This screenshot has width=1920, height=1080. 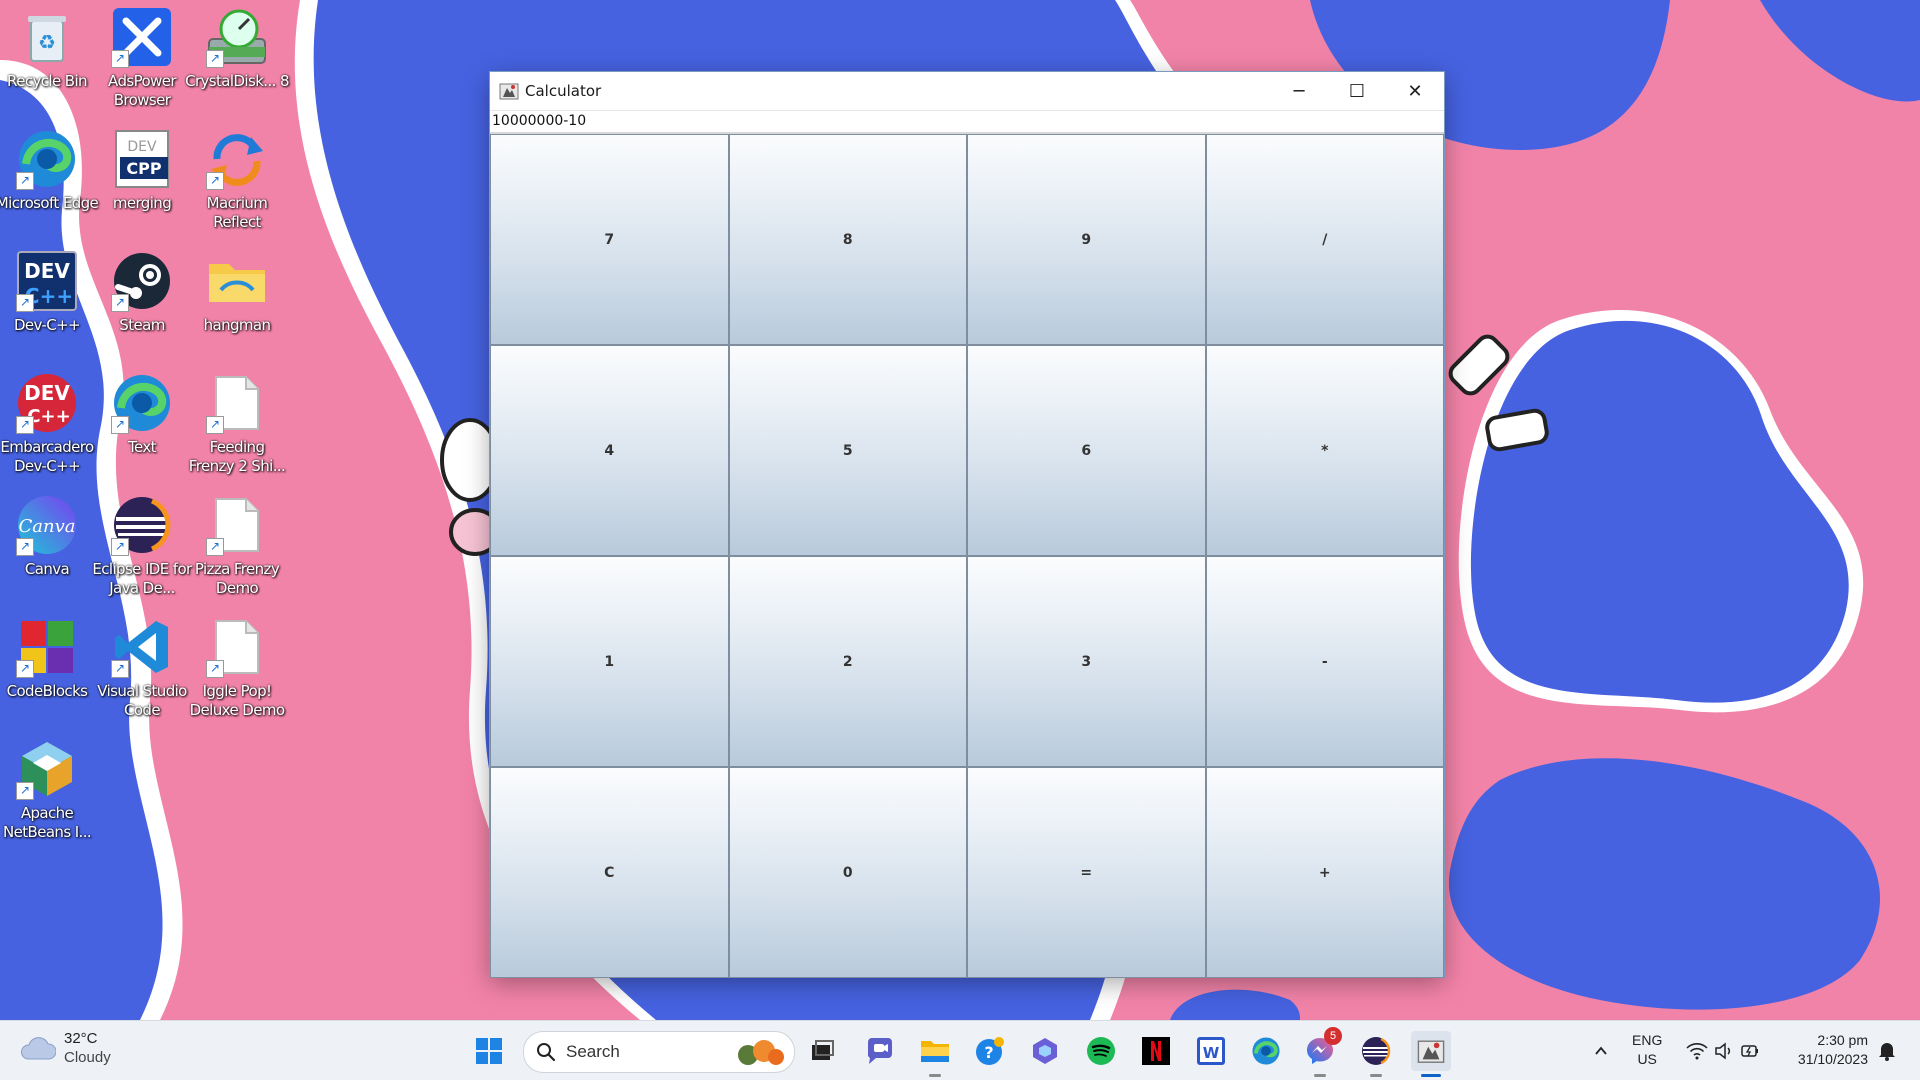 I want to click on desktop-icon-codeblocks: ↗ CodeBlocks, so click(x=47, y=671).